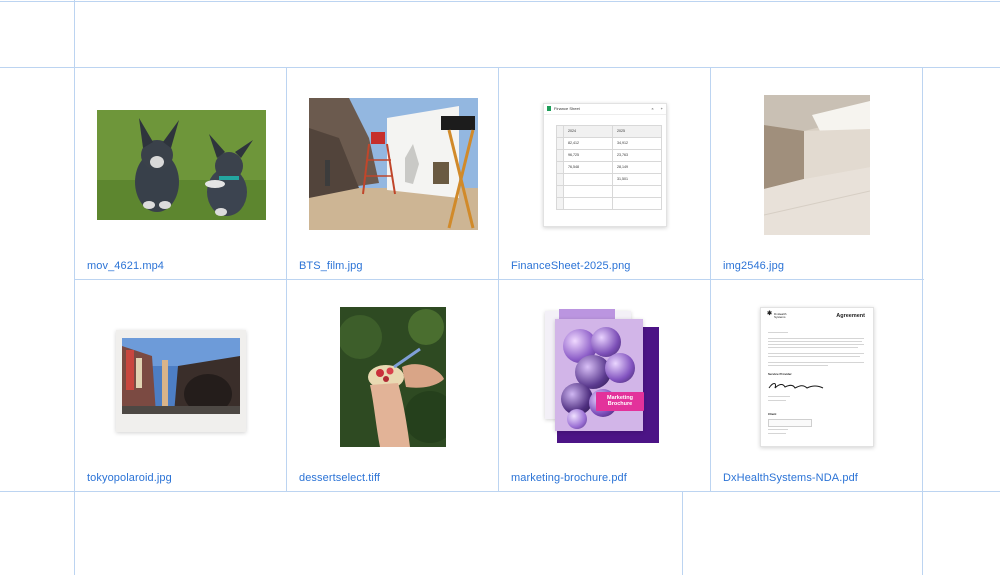 Image resolution: width=1000 pixels, height=575 pixels. Describe the element at coordinates (790, 478) in the screenshot. I see `file-name: DxHealthSystems-NDA.pdf` at that location.